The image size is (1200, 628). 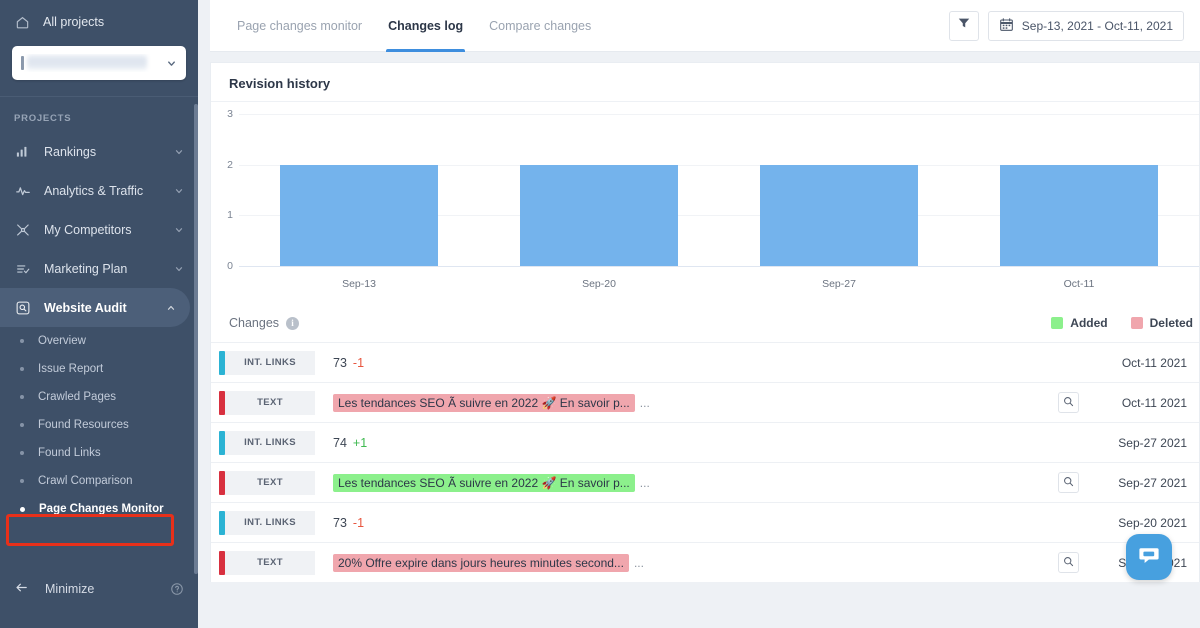 I want to click on table-row: INT. LINKS 74 +1 Sep-27 2021, so click(x=705, y=442).